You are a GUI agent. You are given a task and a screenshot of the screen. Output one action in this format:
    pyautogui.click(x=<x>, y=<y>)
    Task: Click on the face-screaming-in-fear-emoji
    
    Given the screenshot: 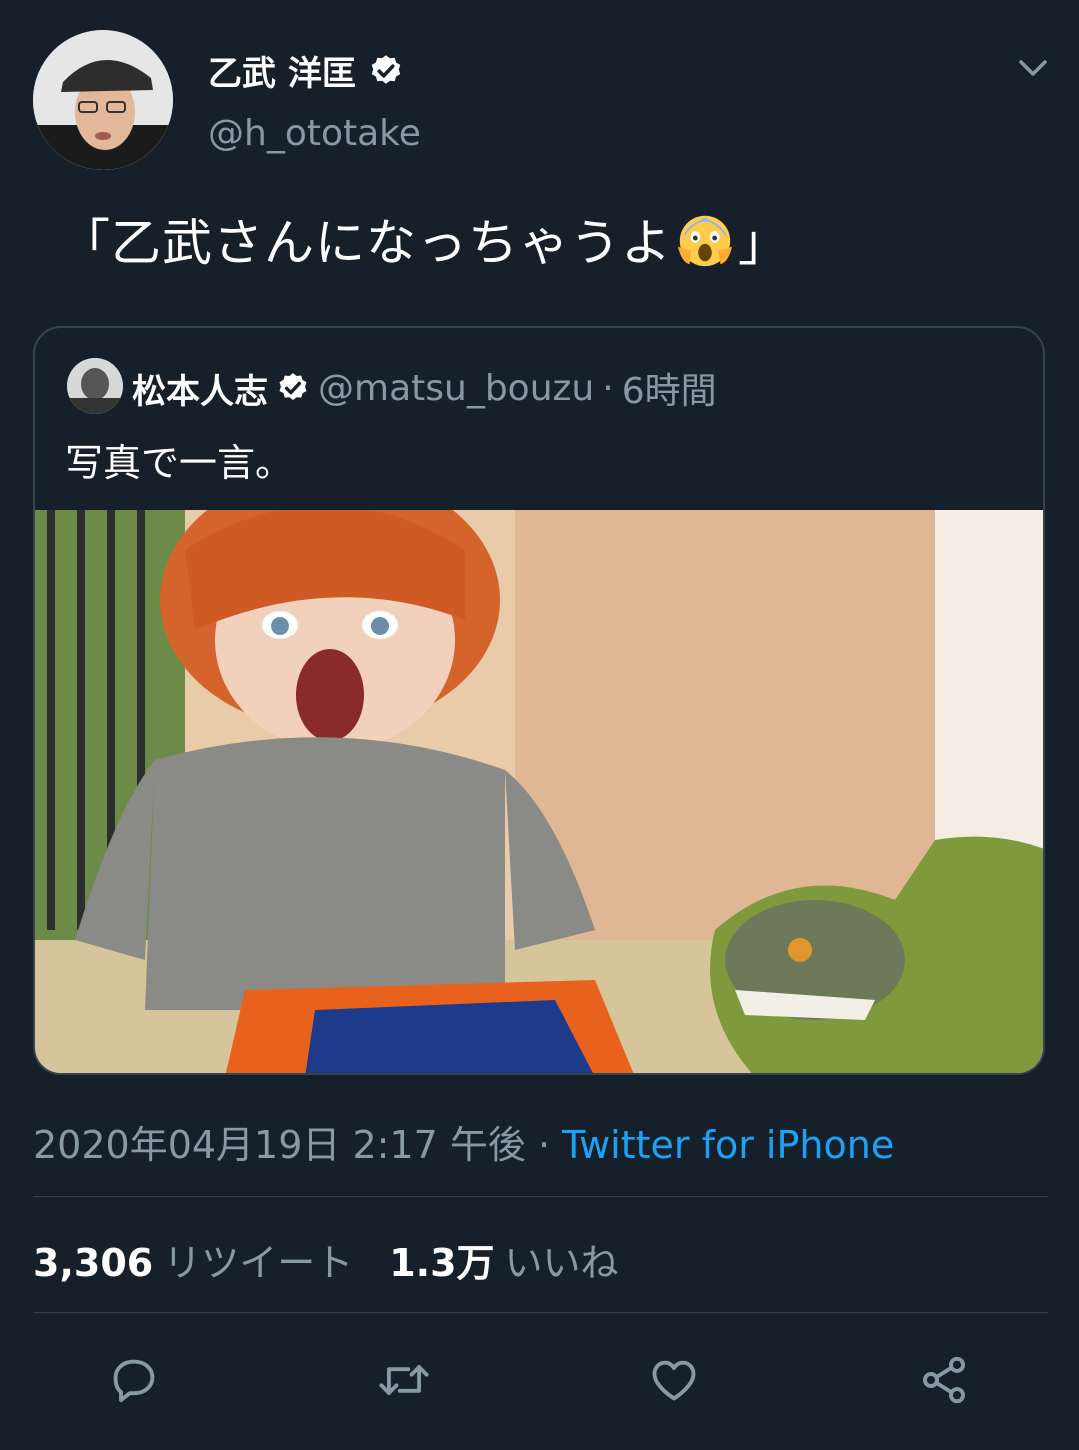 What is the action you would take?
    pyautogui.click(x=705, y=241)
    